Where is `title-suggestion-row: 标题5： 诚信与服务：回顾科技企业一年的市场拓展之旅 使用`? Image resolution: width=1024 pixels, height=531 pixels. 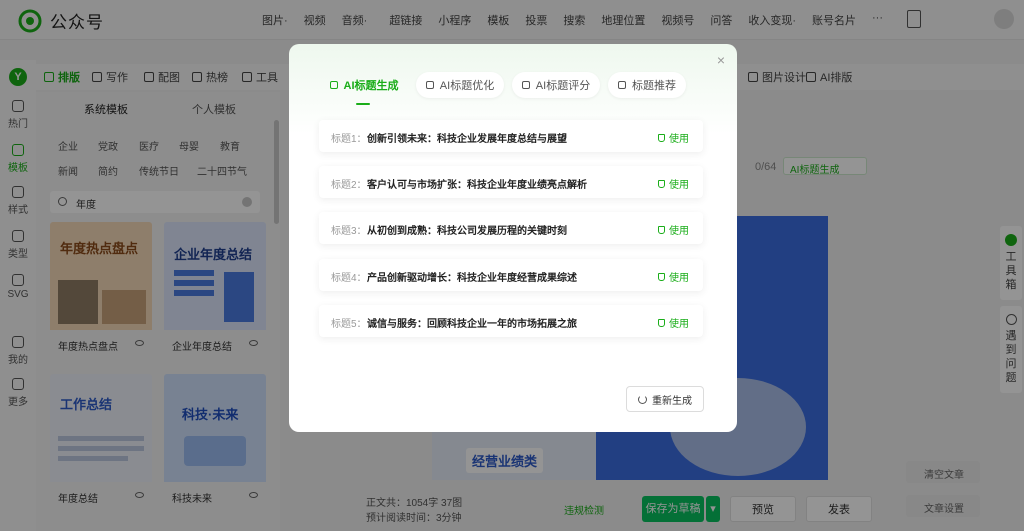 title-suggestion-row: 标题5： 诚信与服务：回顾科技企业一年的市场拓展之旅 使用 is located at coordinates (511, 321).